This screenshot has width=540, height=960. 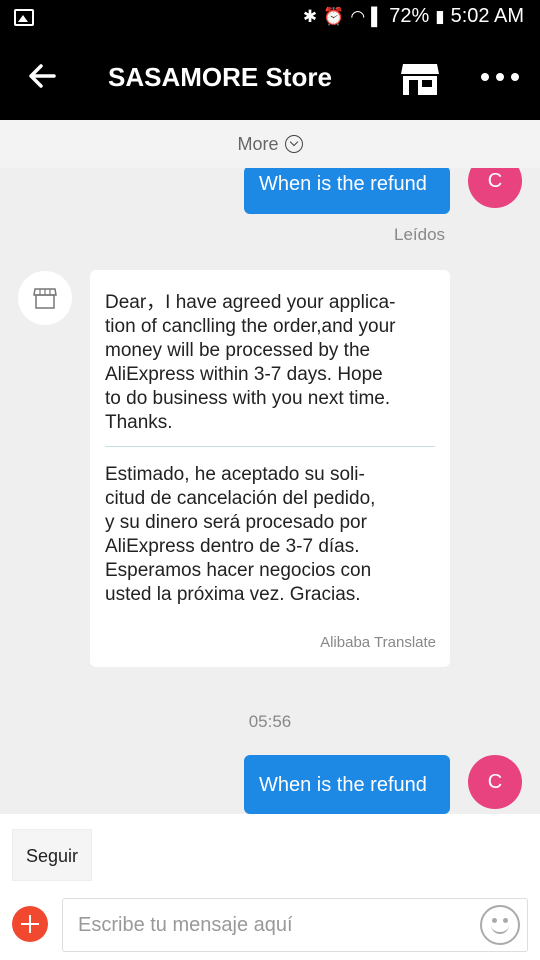 I want to click on alarm-icon: ⏰, so click(x=334, y=16).